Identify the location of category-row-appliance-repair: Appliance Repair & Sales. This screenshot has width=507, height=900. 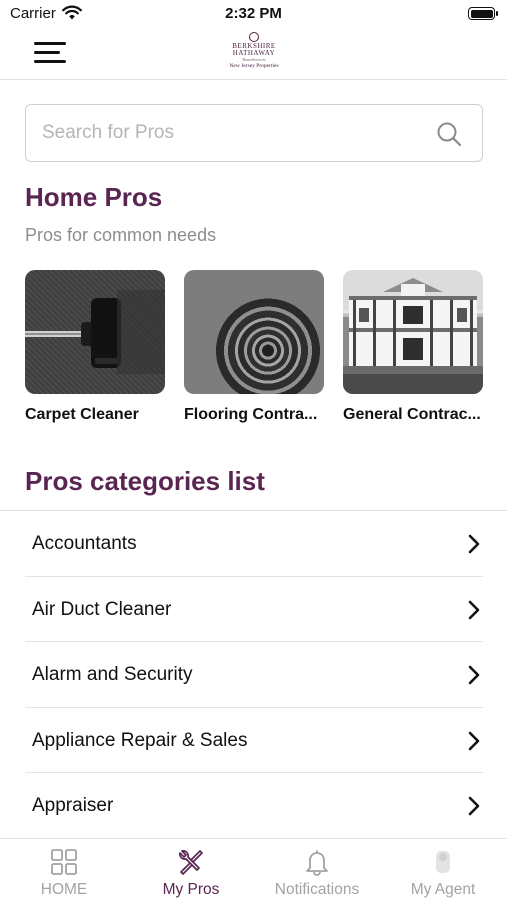
(254, 741).